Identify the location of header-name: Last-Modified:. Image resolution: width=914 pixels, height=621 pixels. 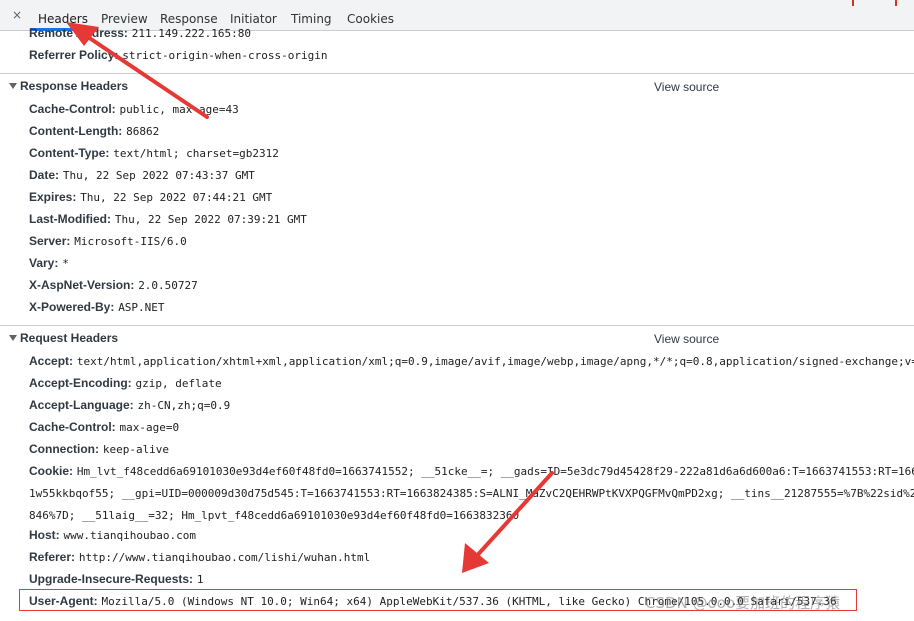
(70, 219).